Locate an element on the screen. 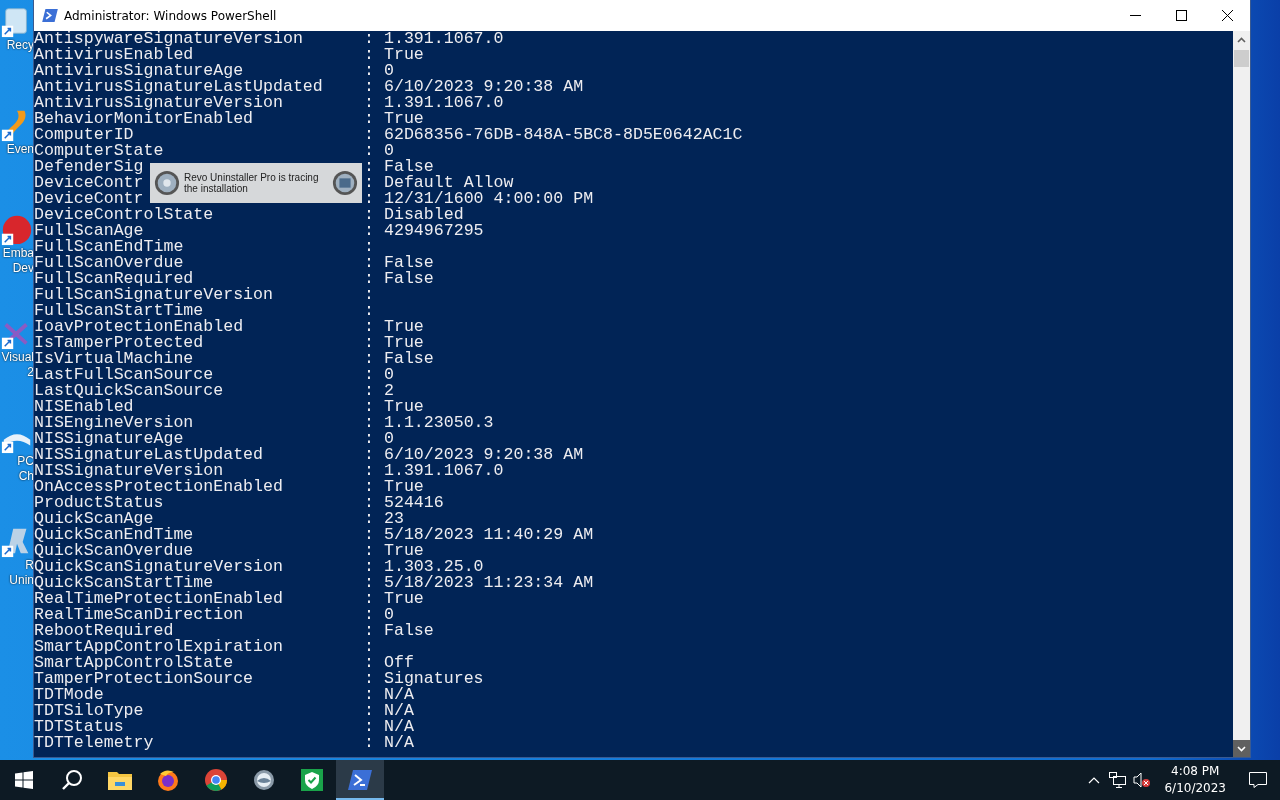 This screenshot has width=1280, height=800. property-name: RealTimeScanDirection is located at coordinates (139, 614).